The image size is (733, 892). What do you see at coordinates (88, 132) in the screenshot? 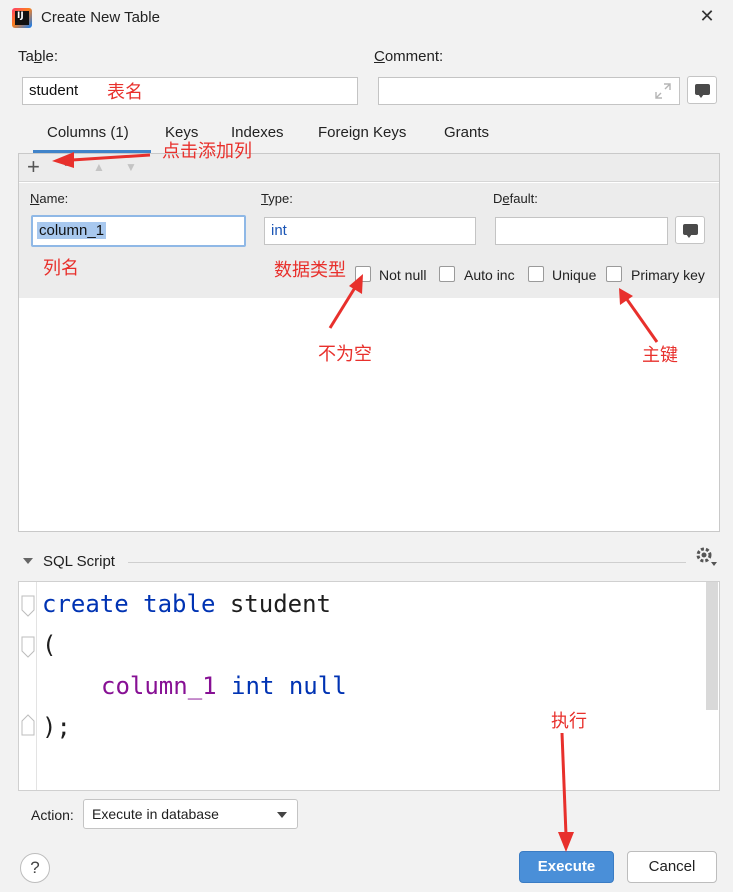
I see `tab-columns: Columns (1)` at bounding box center [88, 132].